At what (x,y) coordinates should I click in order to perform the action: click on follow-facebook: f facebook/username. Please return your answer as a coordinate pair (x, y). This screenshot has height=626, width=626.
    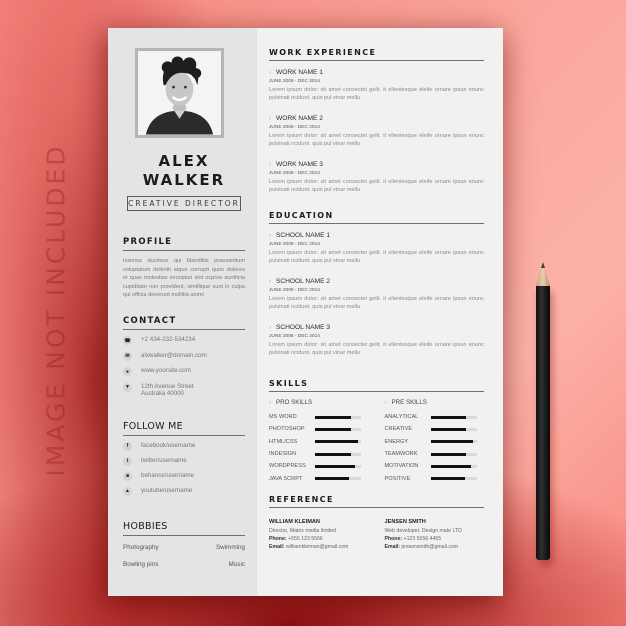
    Looking at the image, I should click on (184, 446).